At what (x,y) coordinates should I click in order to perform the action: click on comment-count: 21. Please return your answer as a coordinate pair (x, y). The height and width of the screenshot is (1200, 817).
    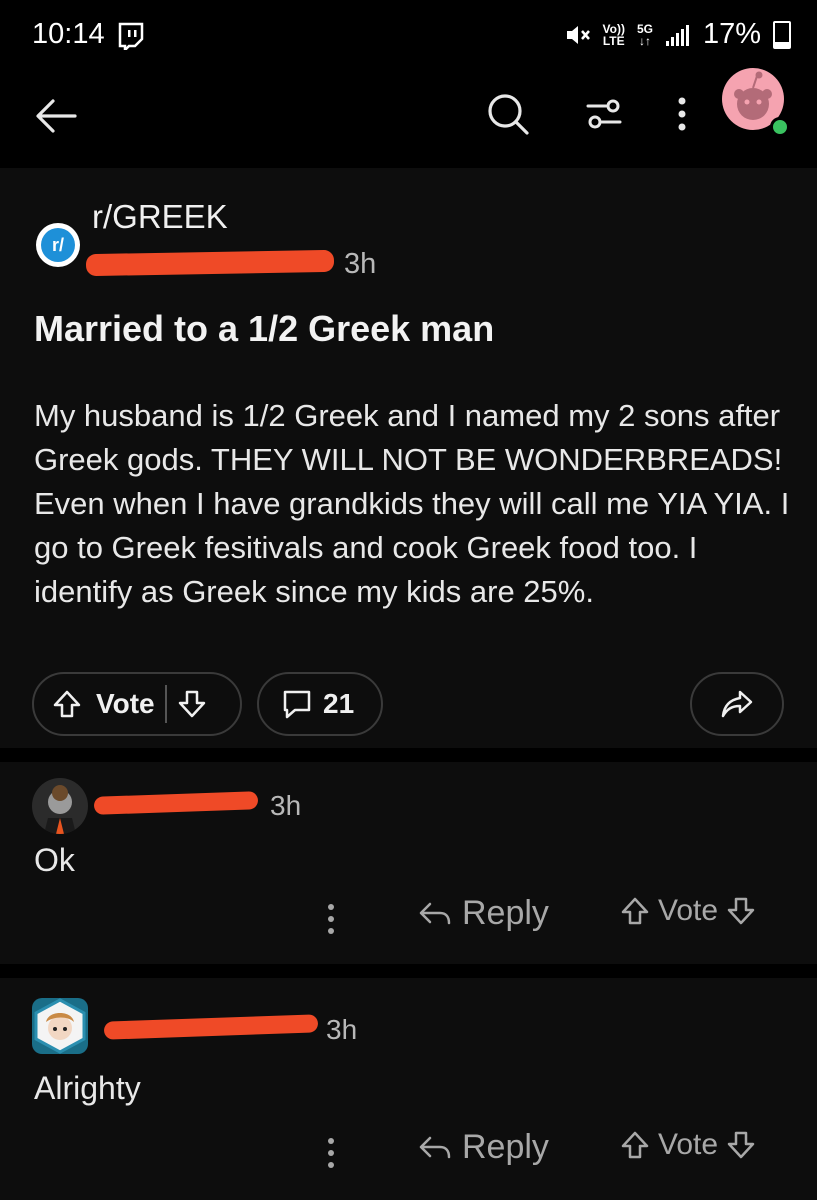
    Looking at the image, I should click on (339, 703).